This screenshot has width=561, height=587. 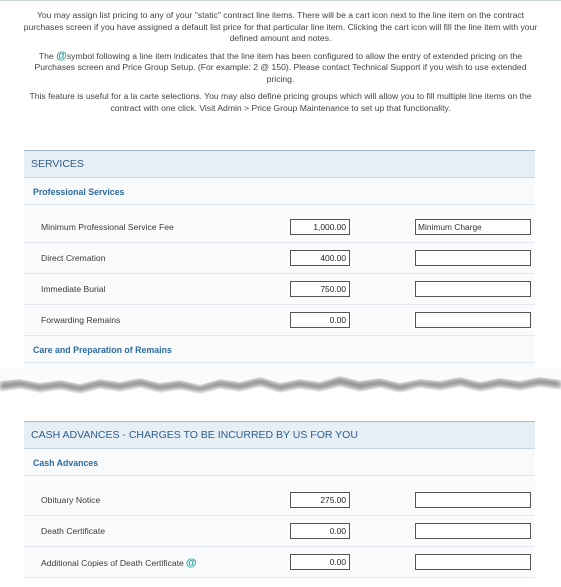 I want to click on professional-services-subheader: Professional Services, so click(x=279, y=191).